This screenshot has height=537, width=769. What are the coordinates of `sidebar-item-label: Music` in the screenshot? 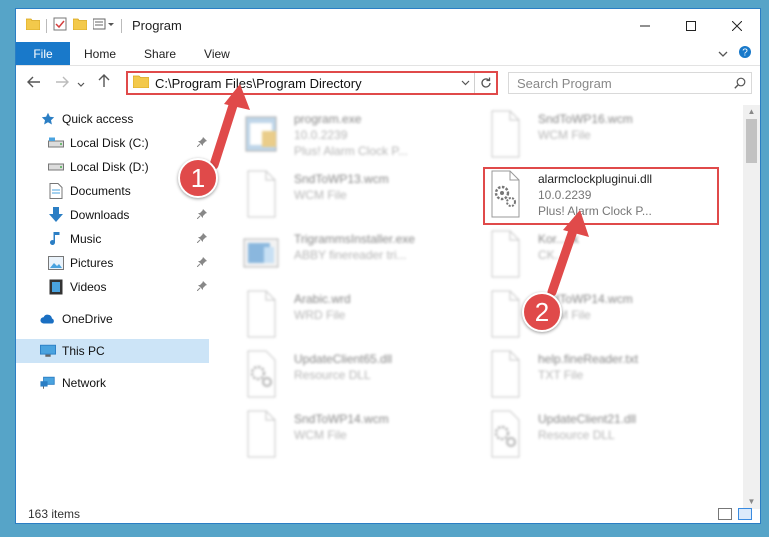 It's located at (86, 239).